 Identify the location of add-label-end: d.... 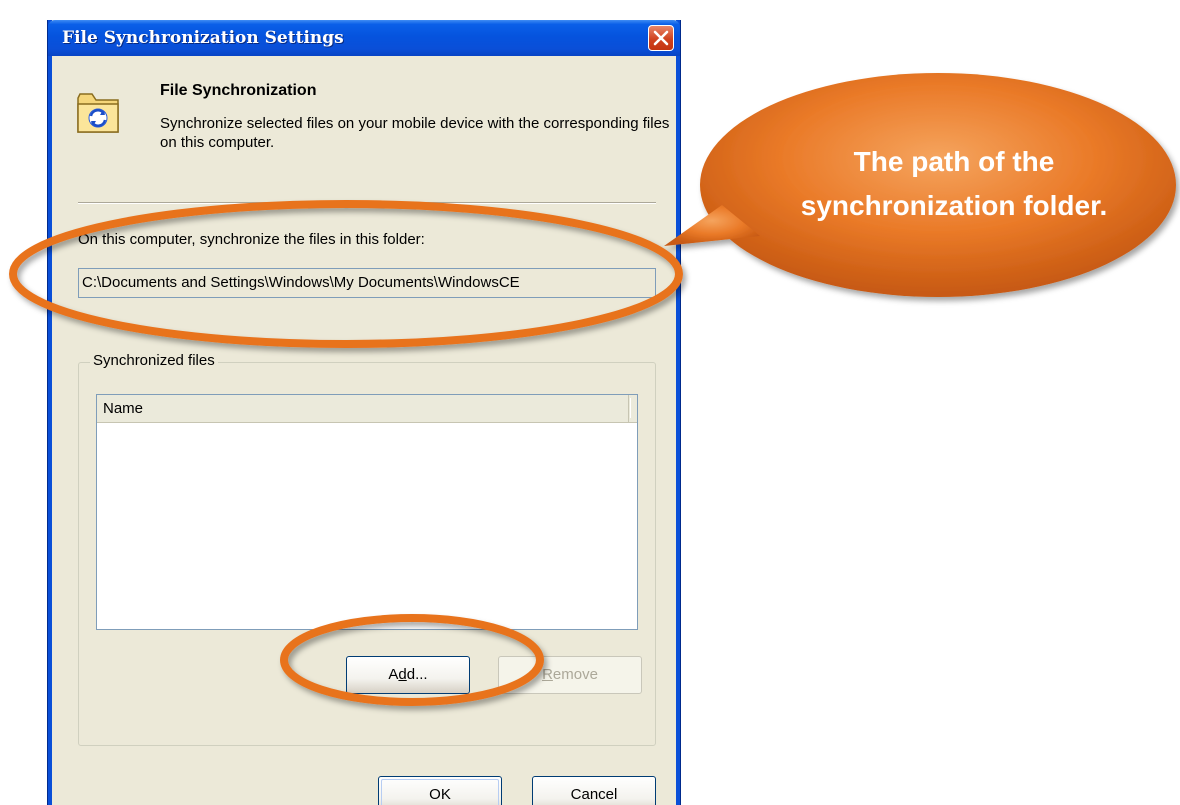
(417, 674).